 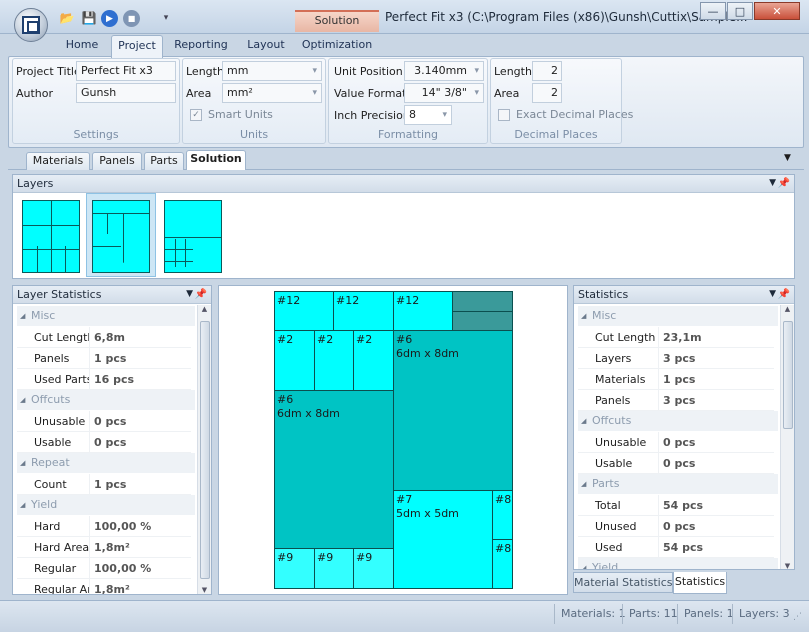 I want to click on statistics-pin-icon: 📌, so click(x=784, y=294).